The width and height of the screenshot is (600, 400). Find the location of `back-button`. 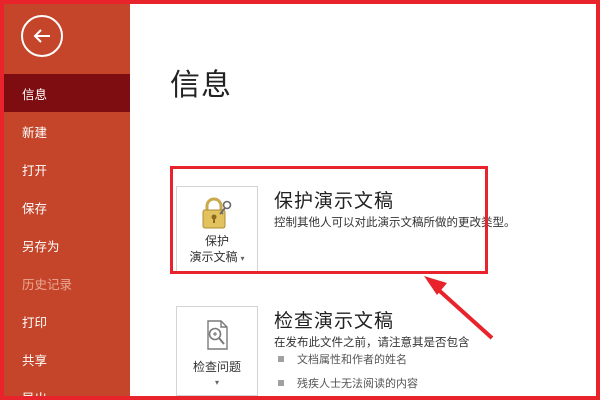

back-button is located at coordinates (42, 36).